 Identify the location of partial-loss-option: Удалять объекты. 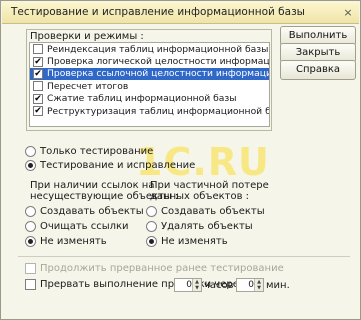
(199, 226).